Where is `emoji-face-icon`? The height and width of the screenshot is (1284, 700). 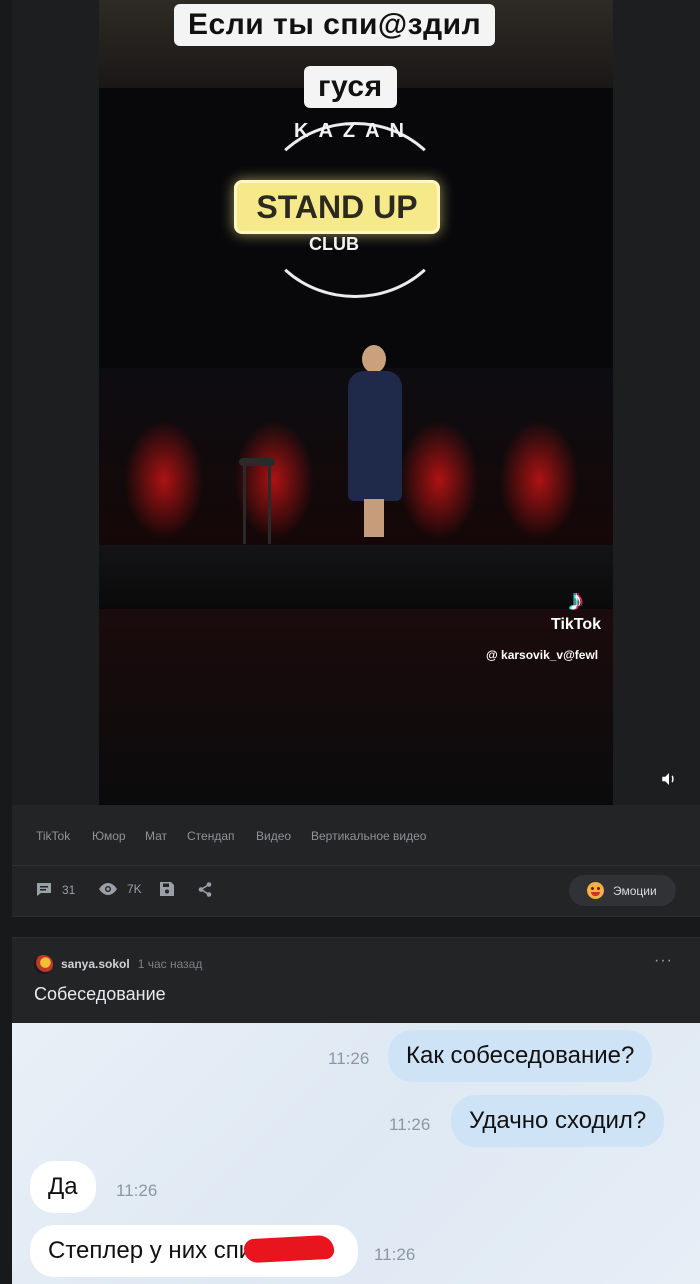
emoji-face-icon is located at coordinates (595, 890).